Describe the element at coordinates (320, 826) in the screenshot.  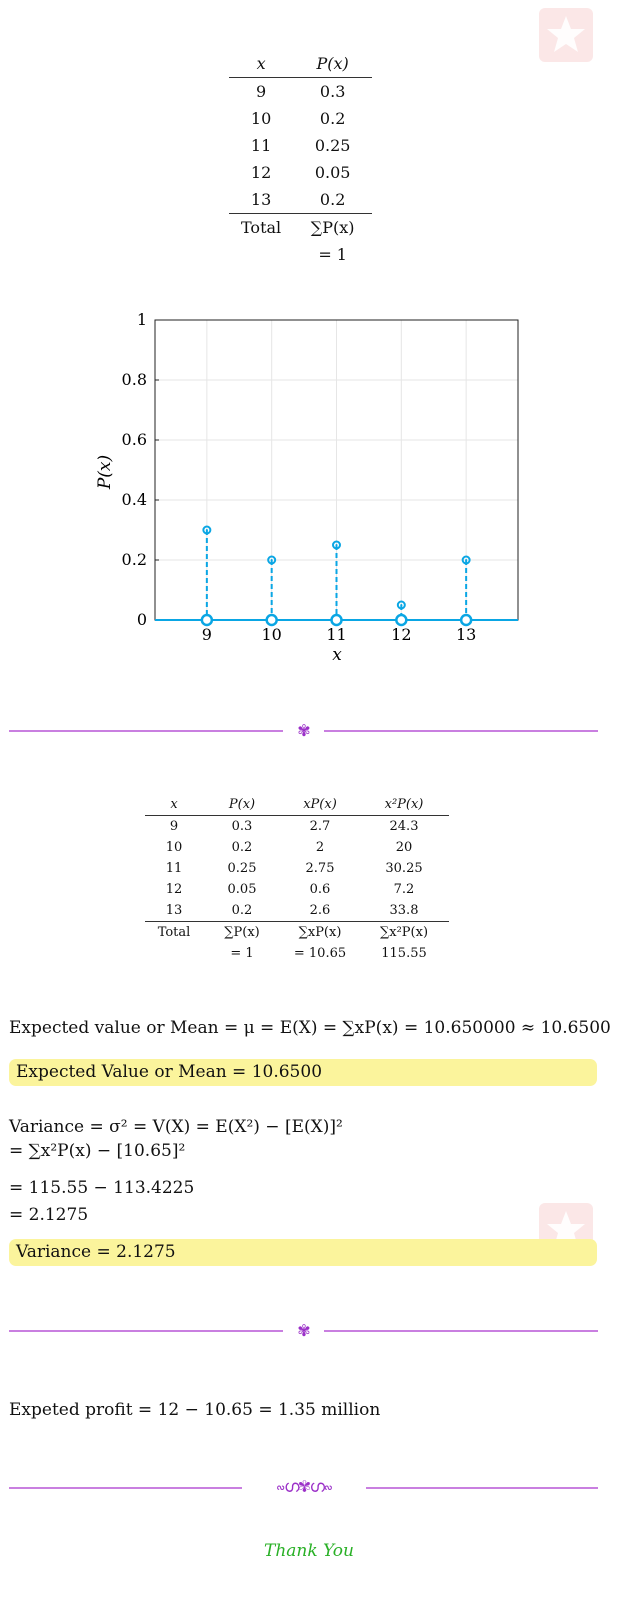
I see `cell: 2.7` at that location.